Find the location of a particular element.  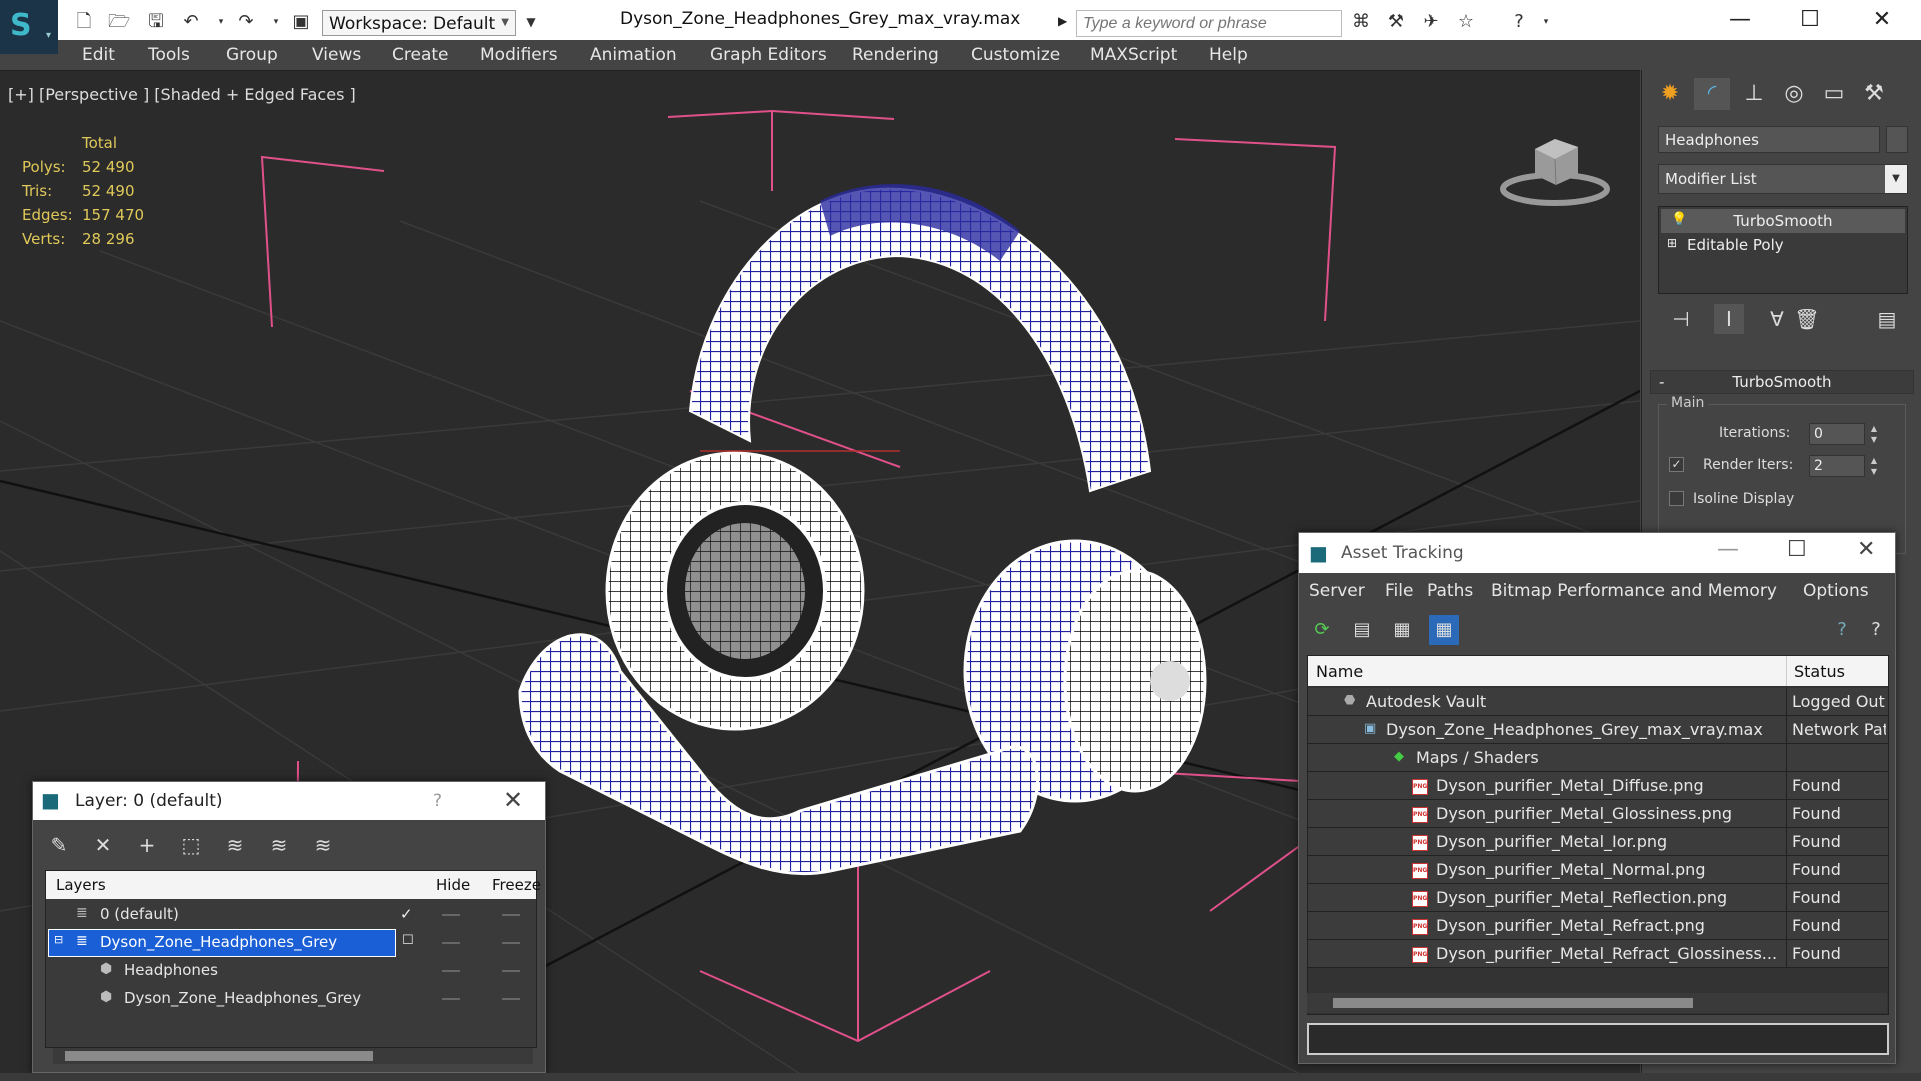

modifier-list-dropdown: Modifier List ▼ is located at coordinates (1783, 179).